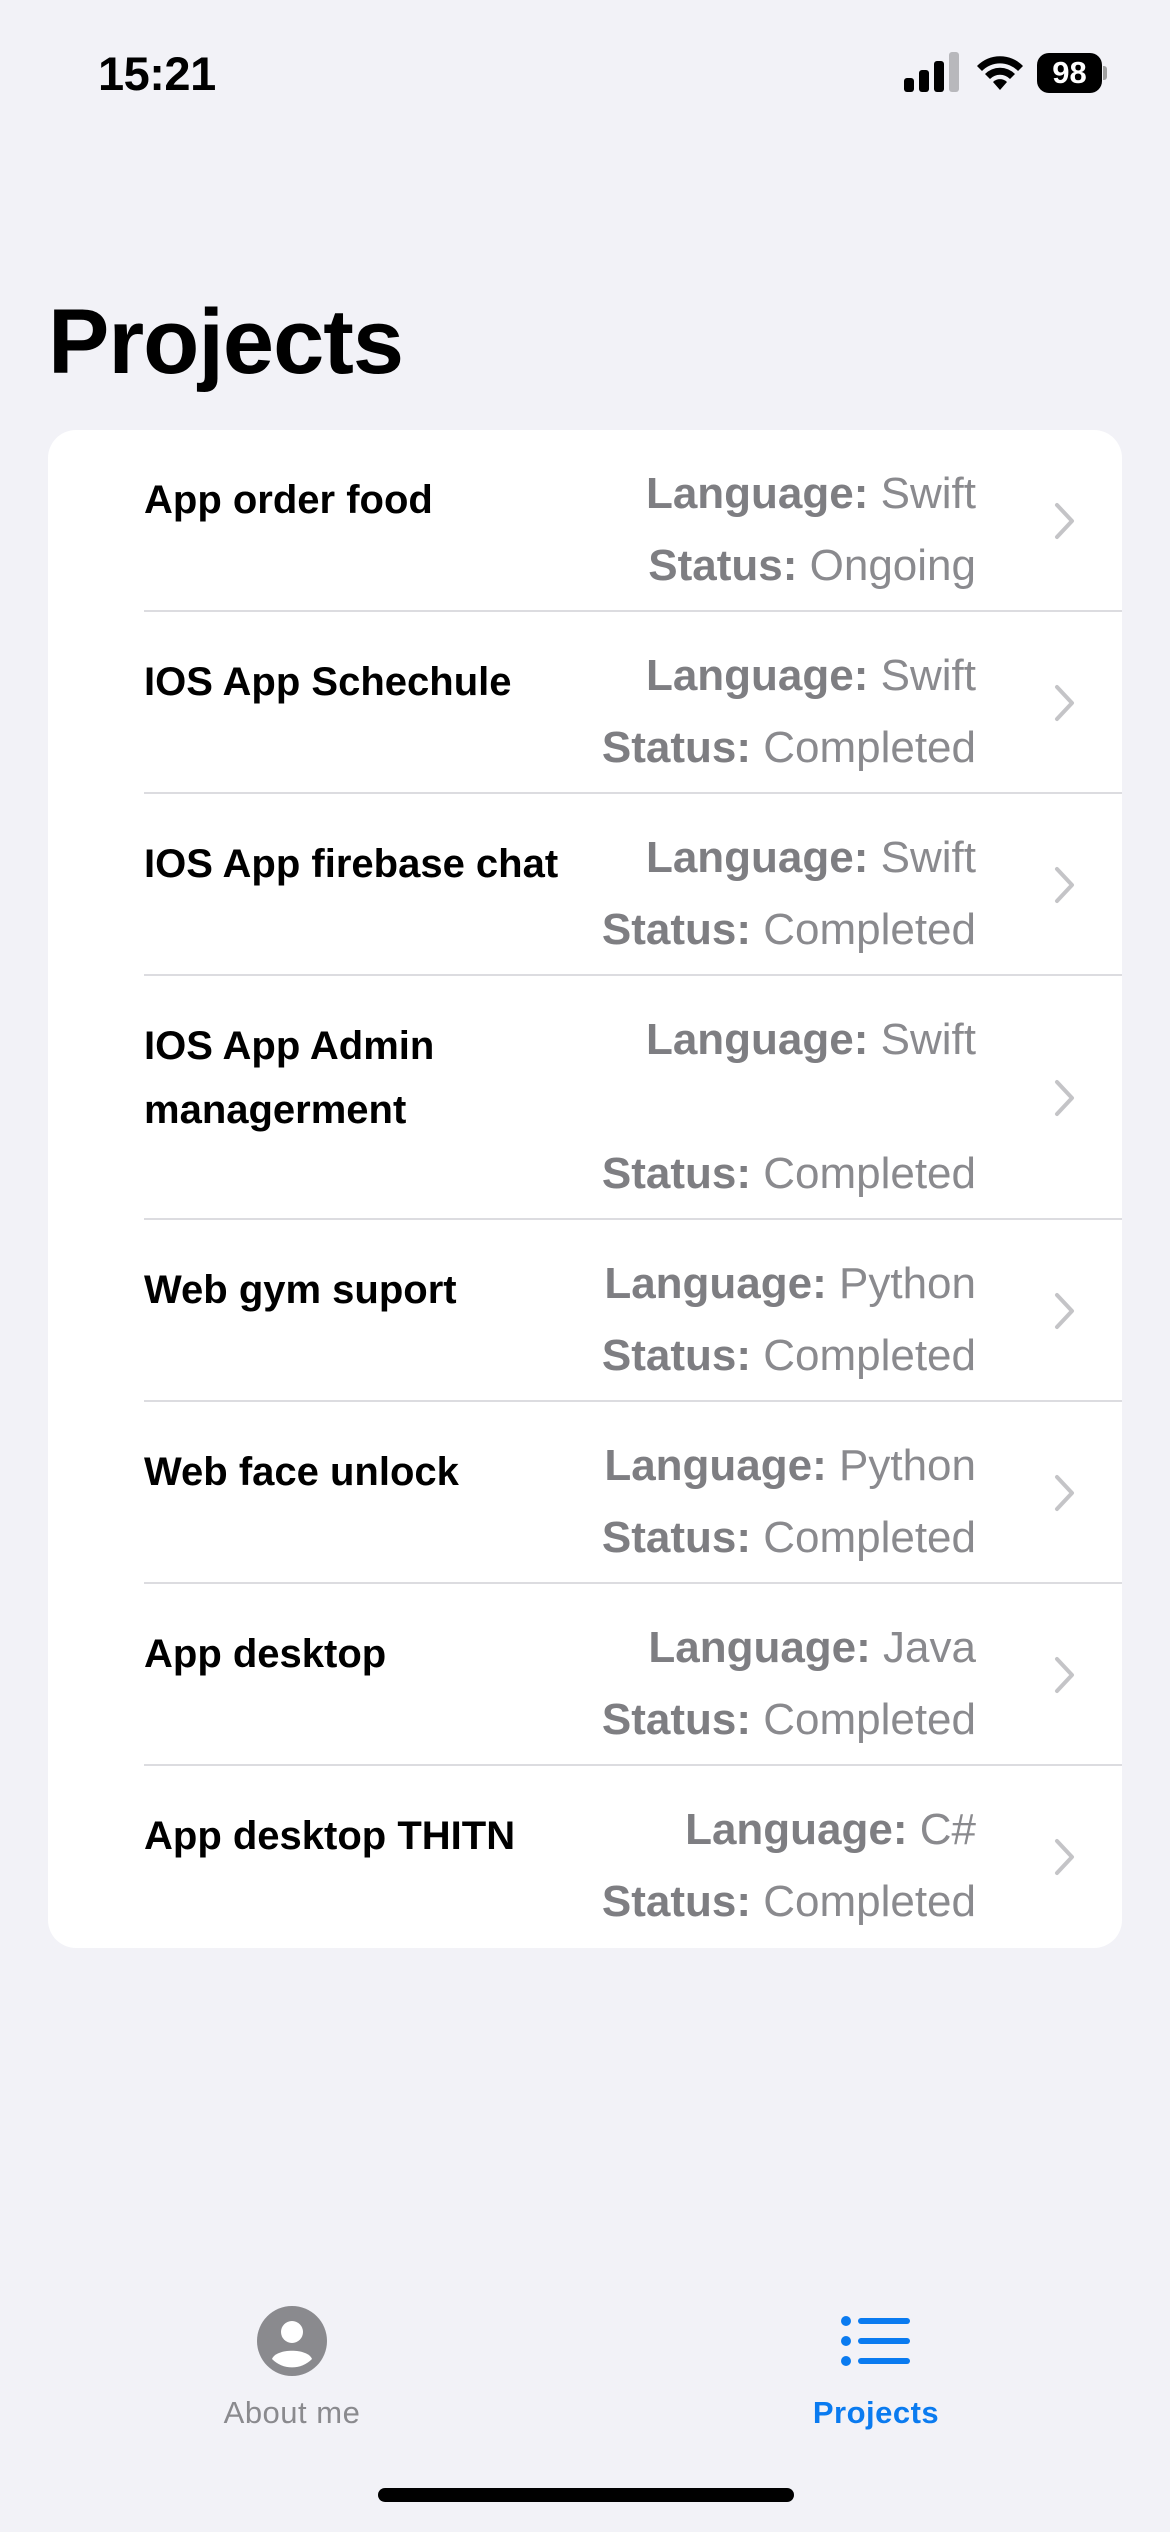  Describe the element at coordinates (876, 2380) in the screenshot. I see `tab-projects: Projects` at that location.